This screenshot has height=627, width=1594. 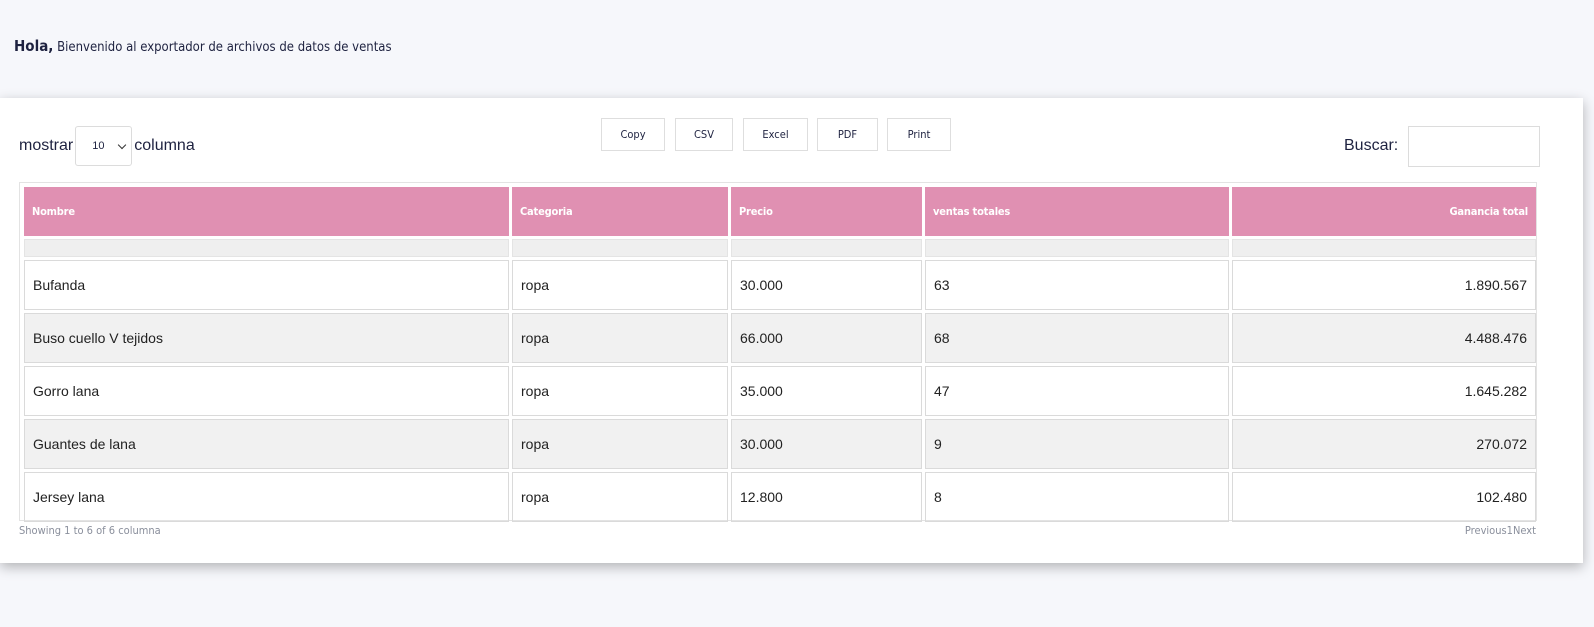 I want to click on table-row: Jersey lana ropa 12.800 8 102.480, so click(x=780, y=497).